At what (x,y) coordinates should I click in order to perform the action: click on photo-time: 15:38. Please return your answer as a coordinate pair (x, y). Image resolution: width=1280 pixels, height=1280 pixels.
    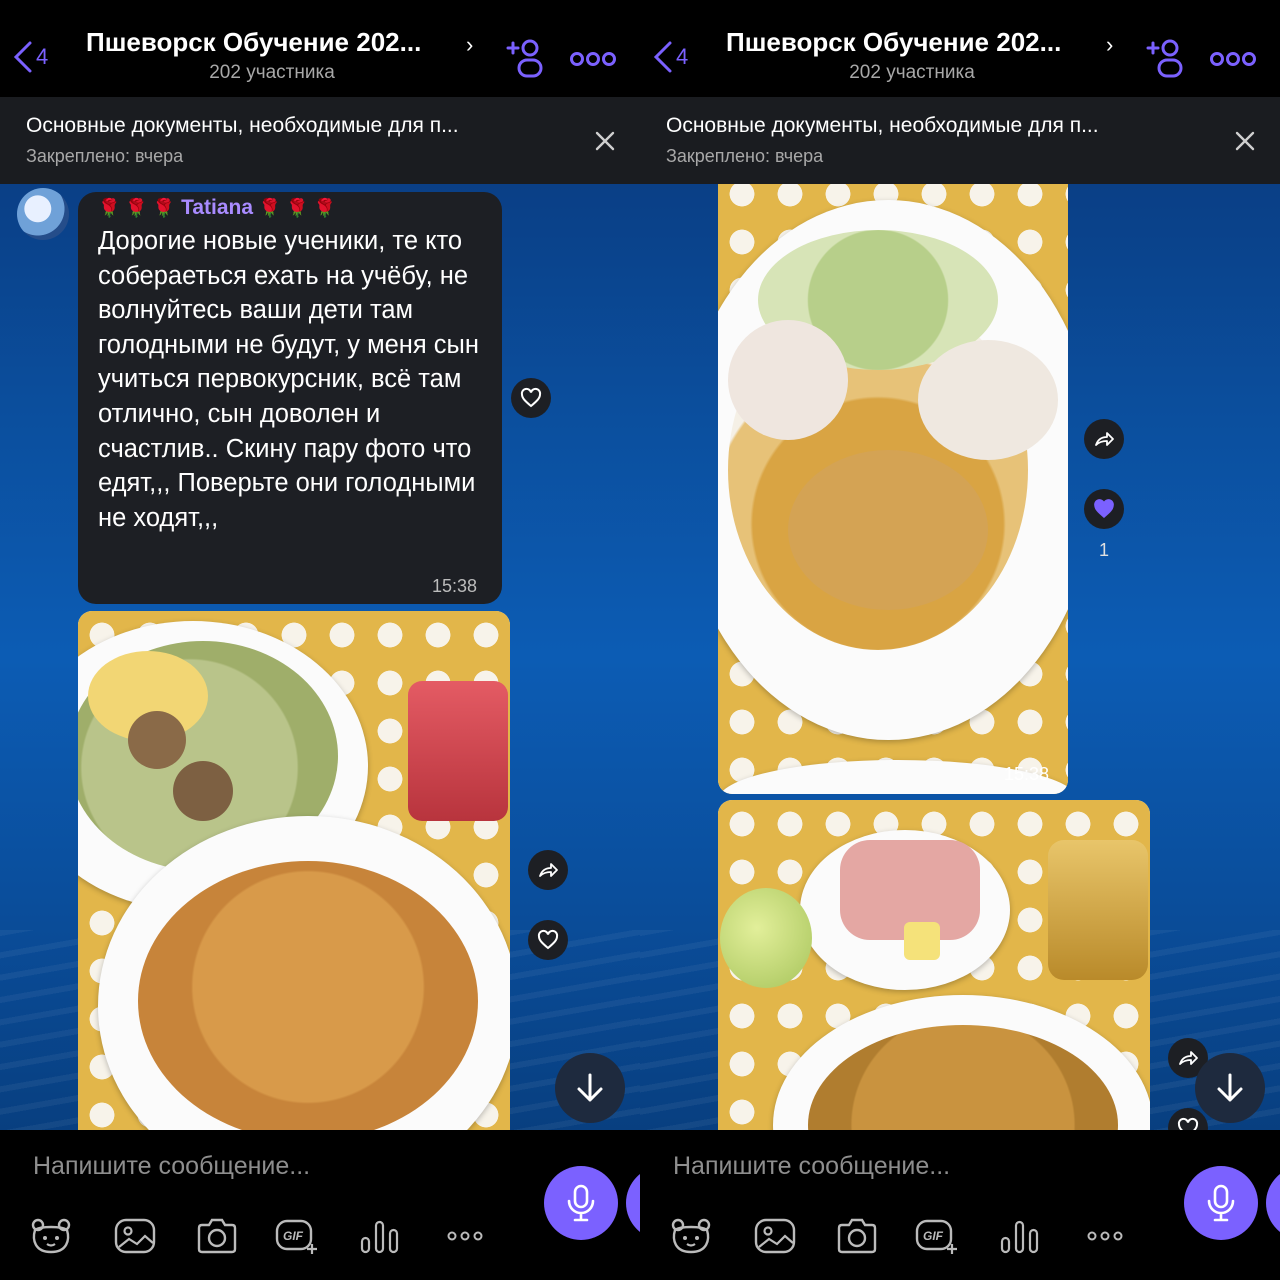
    Looking at the image, I should click on (1027, 774).